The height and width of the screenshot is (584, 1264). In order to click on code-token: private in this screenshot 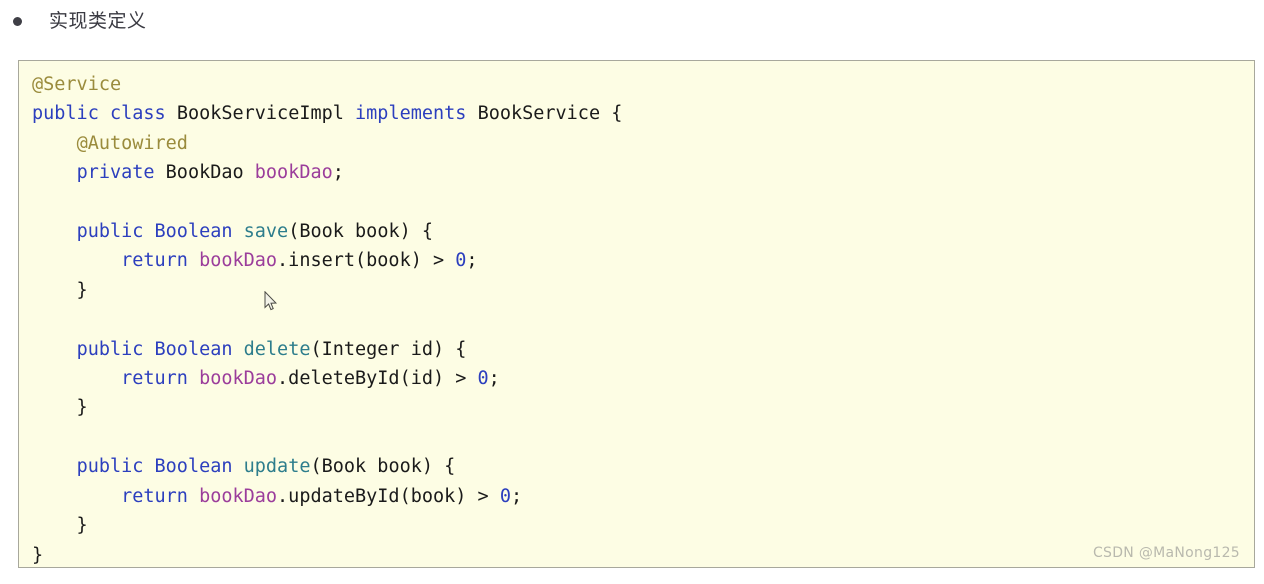, I will do `click(115, 173)`.